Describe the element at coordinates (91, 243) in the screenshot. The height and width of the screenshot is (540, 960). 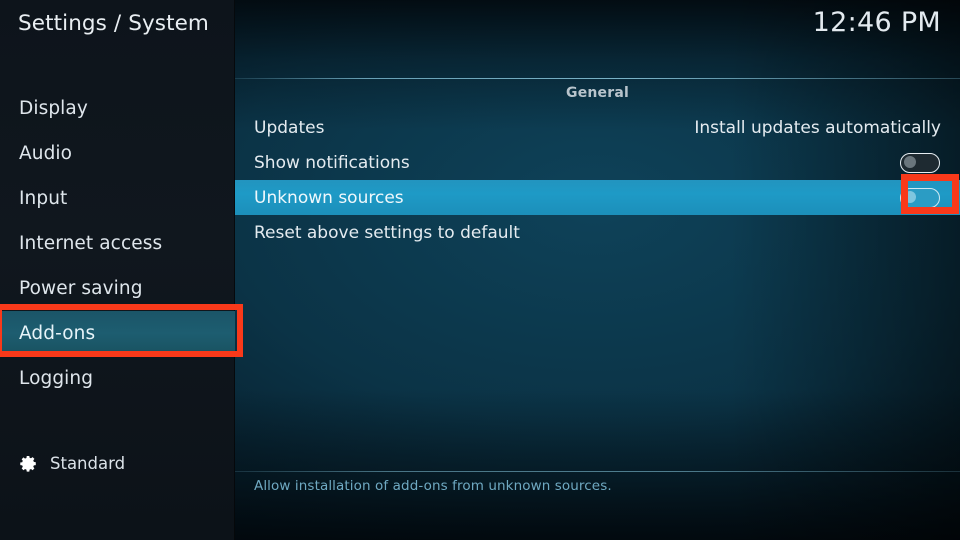
I see `sidebar-item-label: Internet access` at that location.